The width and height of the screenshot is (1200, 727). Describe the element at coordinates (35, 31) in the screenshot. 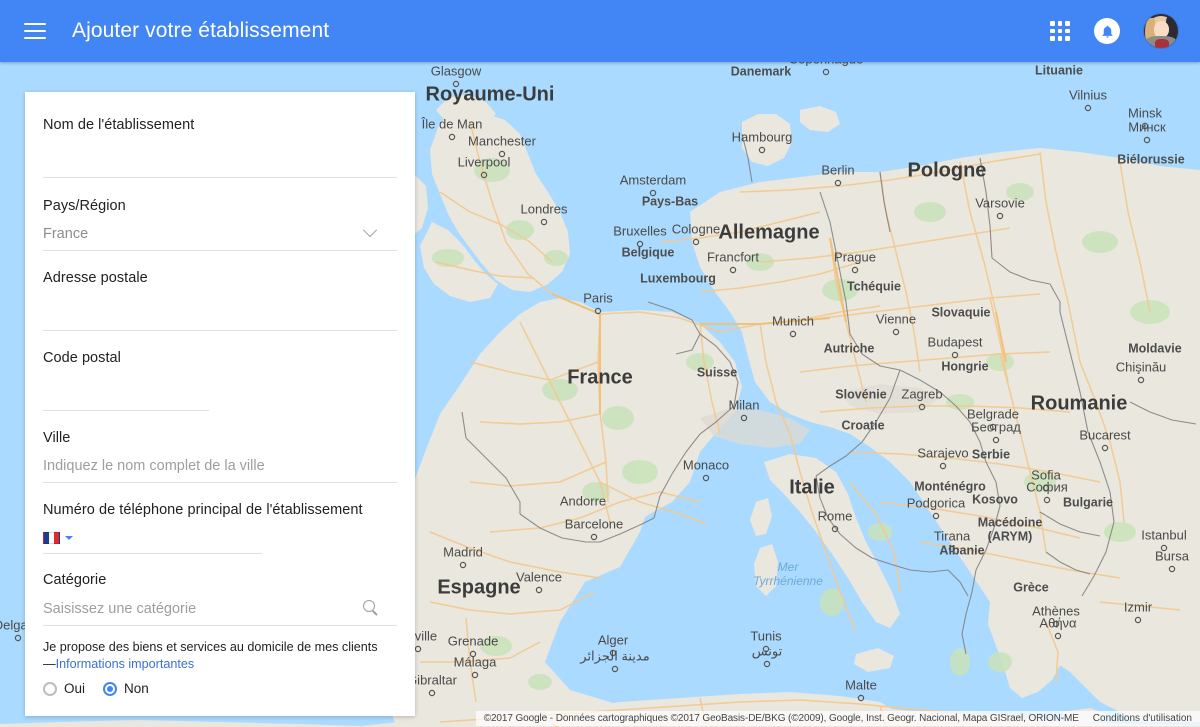

I see `hamburger-menu-icon` at that location.